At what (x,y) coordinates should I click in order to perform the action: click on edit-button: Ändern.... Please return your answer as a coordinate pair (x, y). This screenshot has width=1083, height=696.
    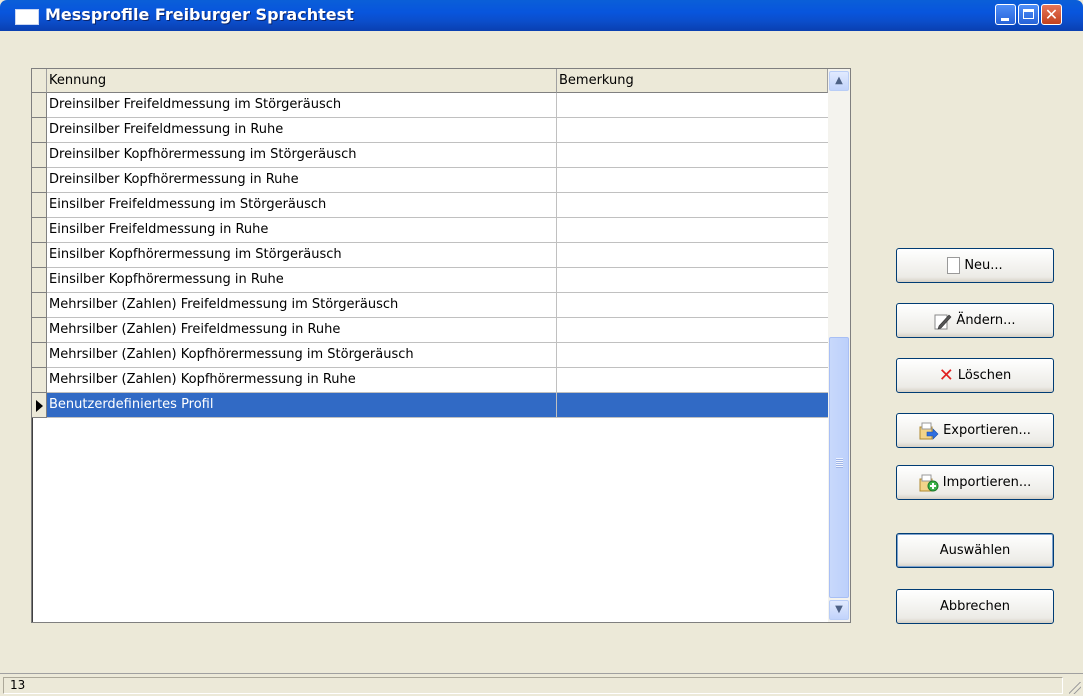
    Looking at the image, I should click on (975, 320).